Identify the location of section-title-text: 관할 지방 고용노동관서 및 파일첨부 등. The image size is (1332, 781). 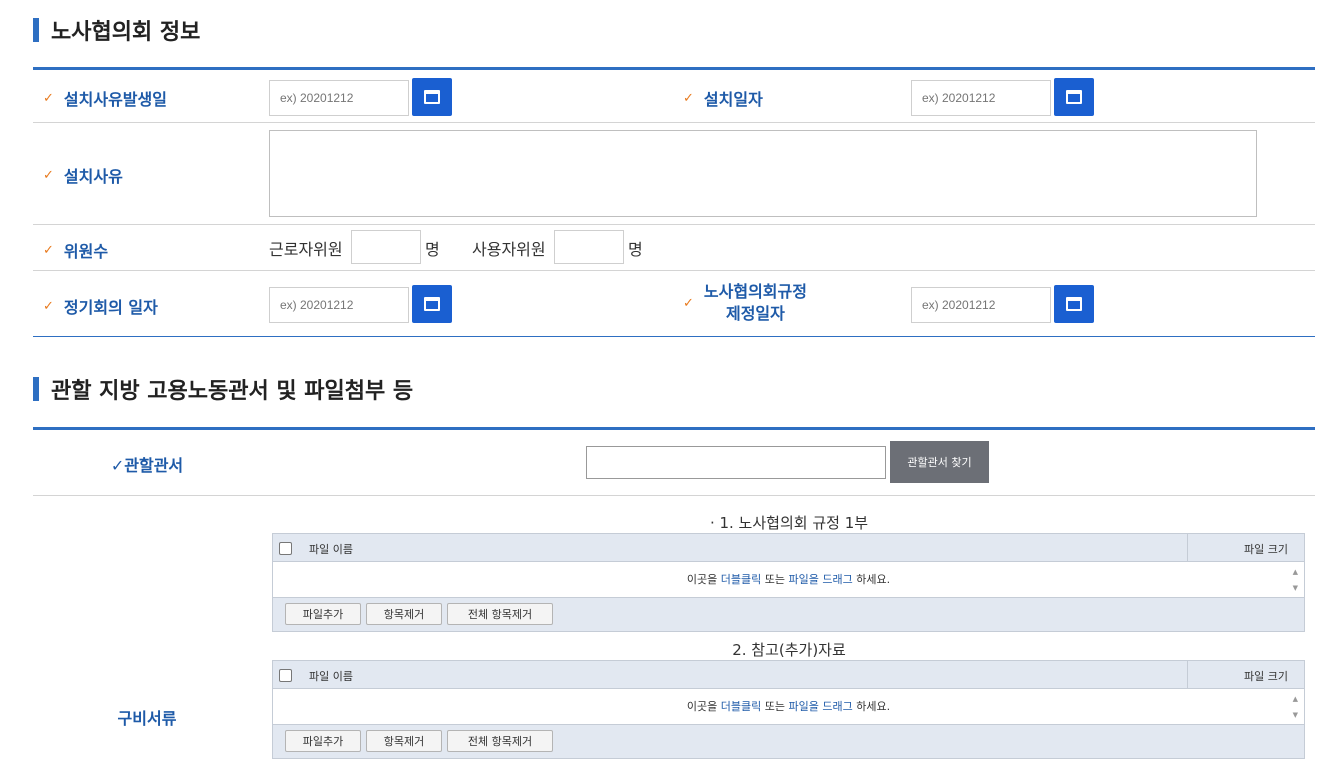
(232, 391).